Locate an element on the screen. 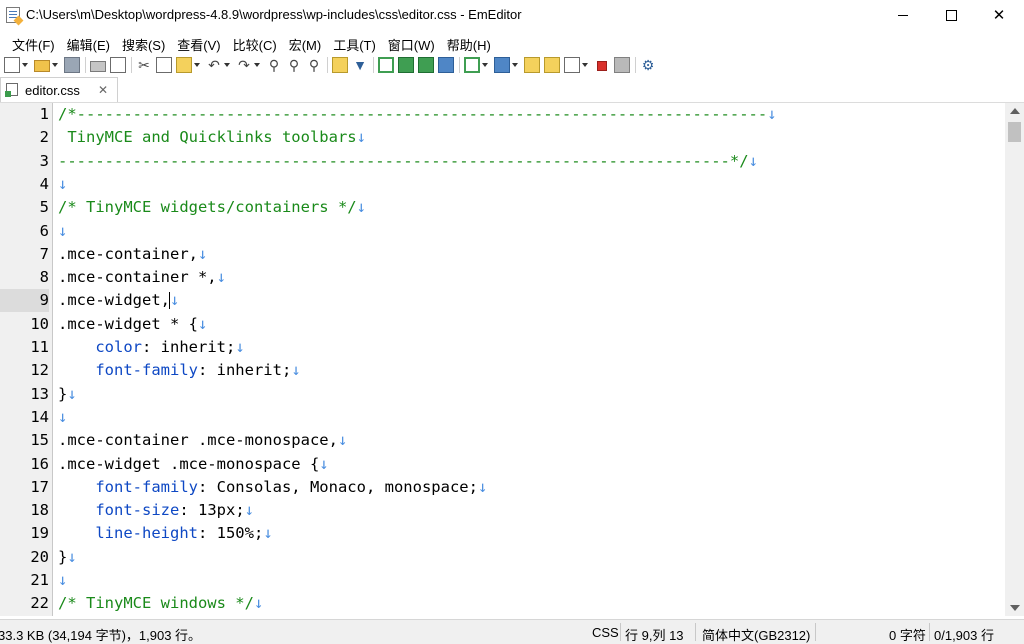 The image size is (1024, 644). code-line: 10 .mce-widget * {↓ is located at coordinates (502, 324).